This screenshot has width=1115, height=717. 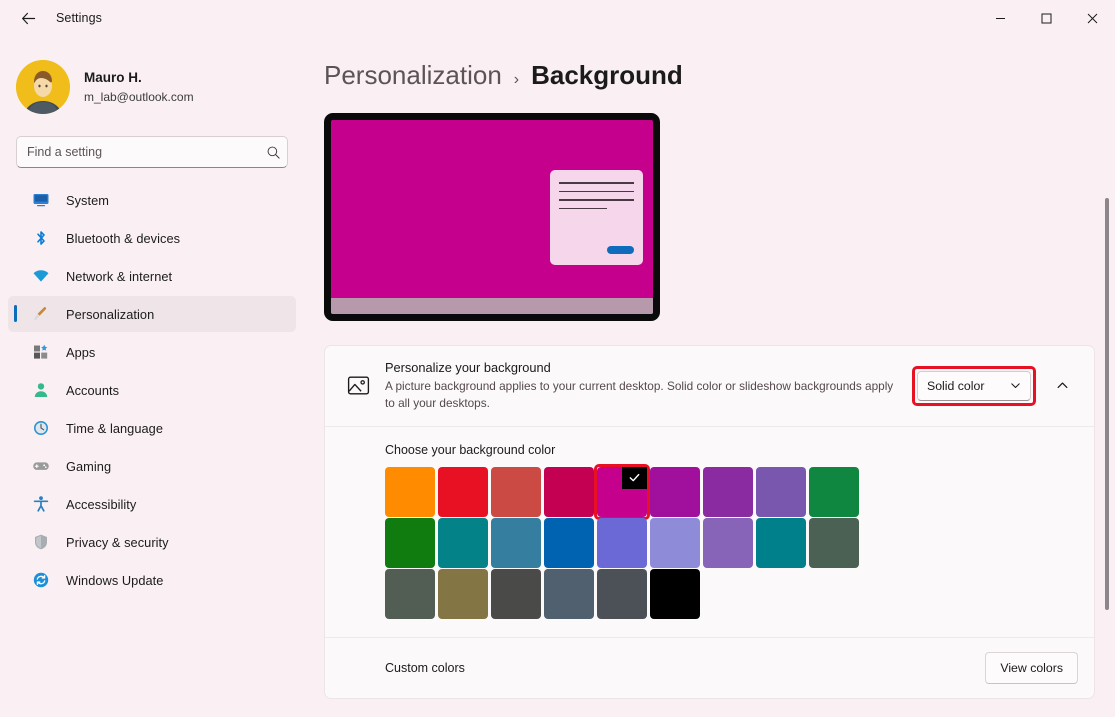 What do you see at coordinates (273, 152) in the screenshot?
I see `search-icon` at bounding box center [273, 152].